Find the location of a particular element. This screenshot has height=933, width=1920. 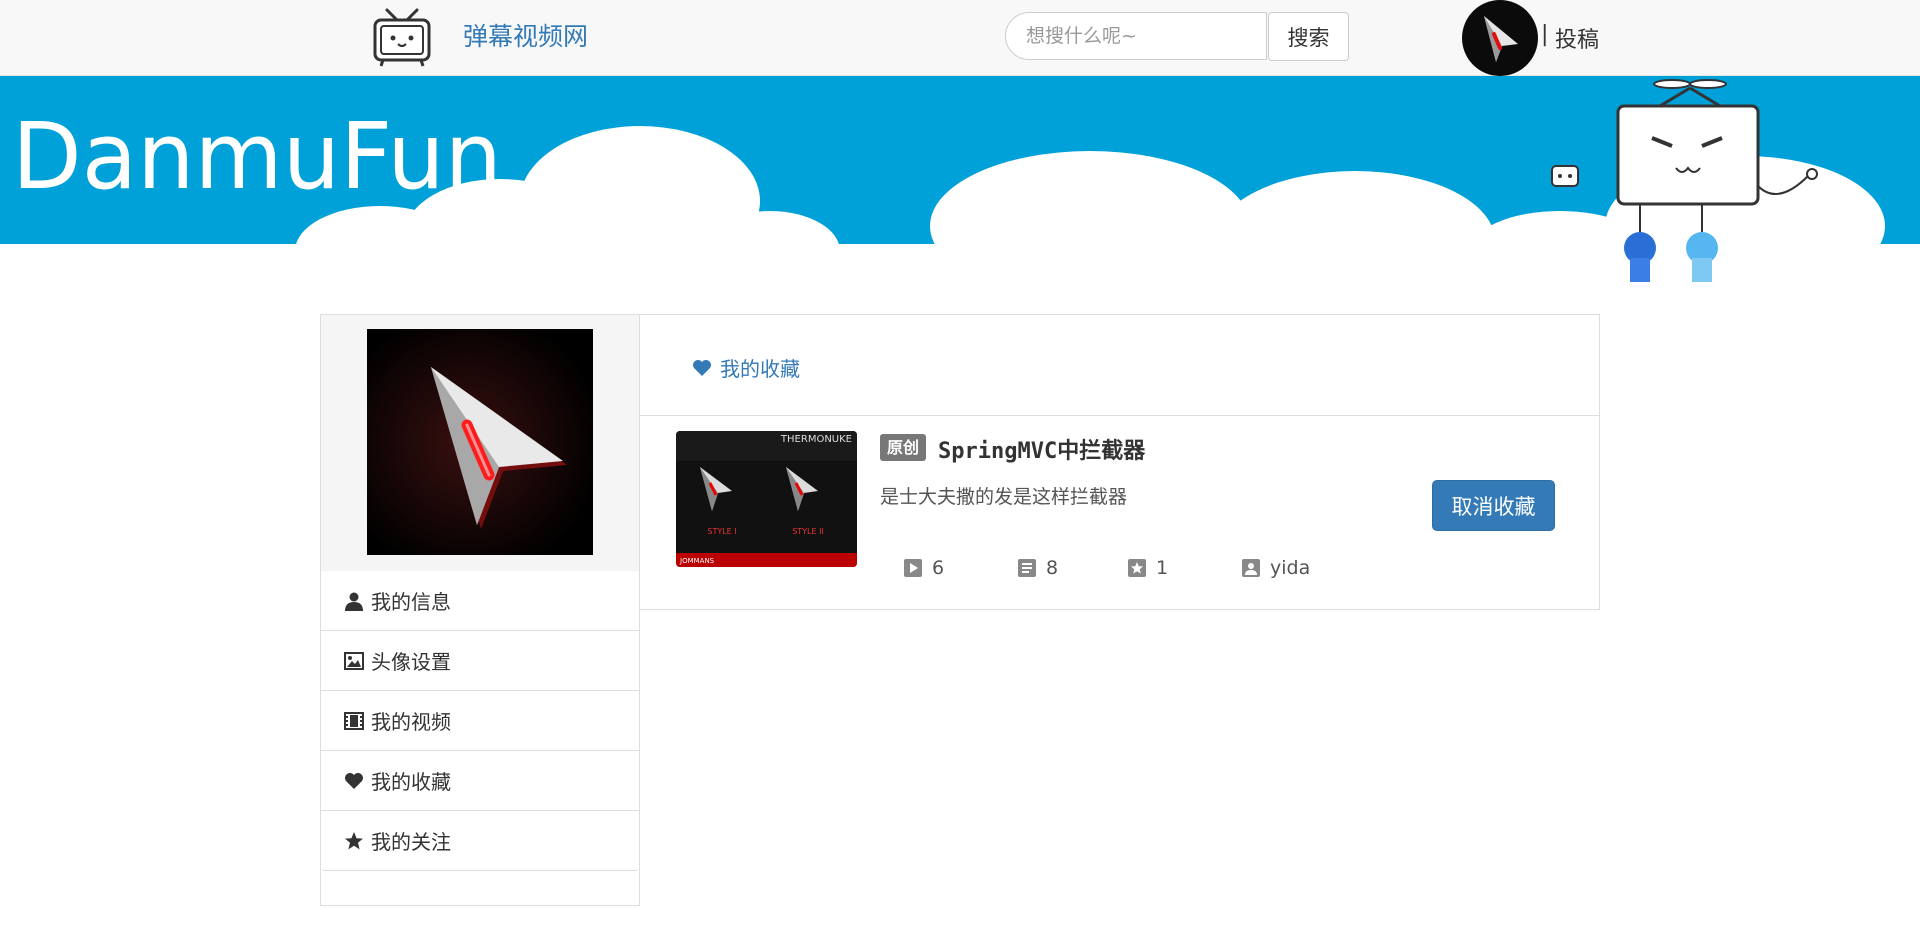

play-icon is located at coordinates (913, 568).